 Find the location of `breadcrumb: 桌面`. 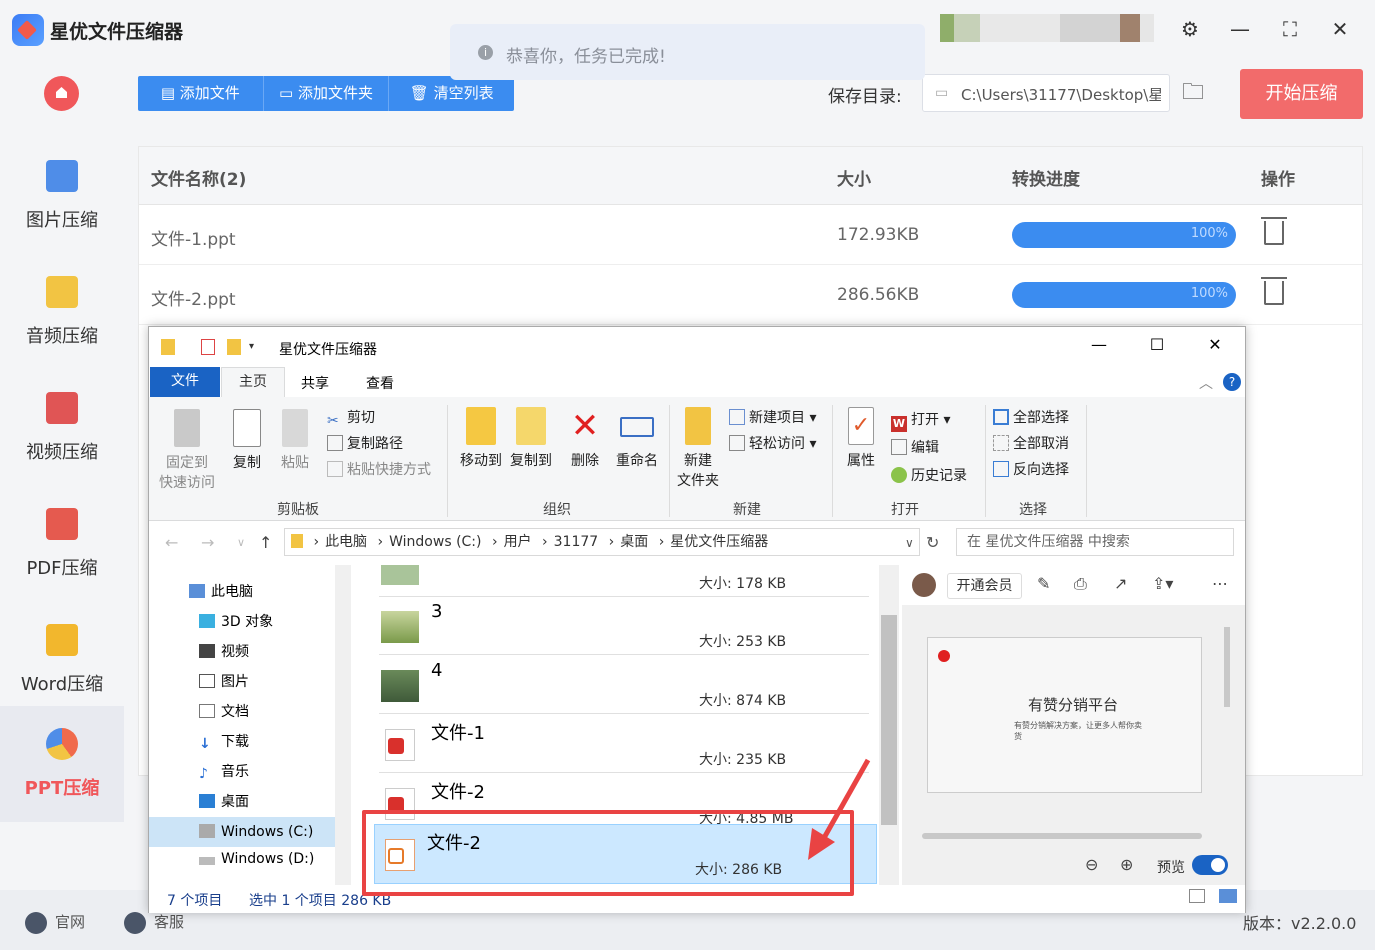

breadcrumb: 桌面 is located at coordinates (634, 542).